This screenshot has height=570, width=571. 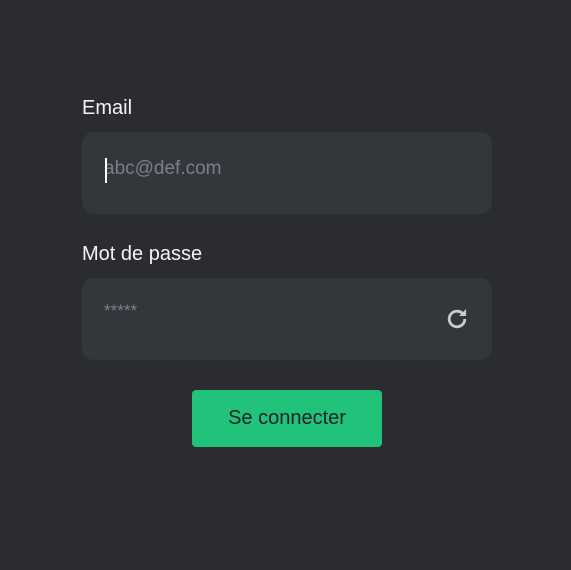 I want to click on password-label: Mot de passe, so click(x=142, y=254).